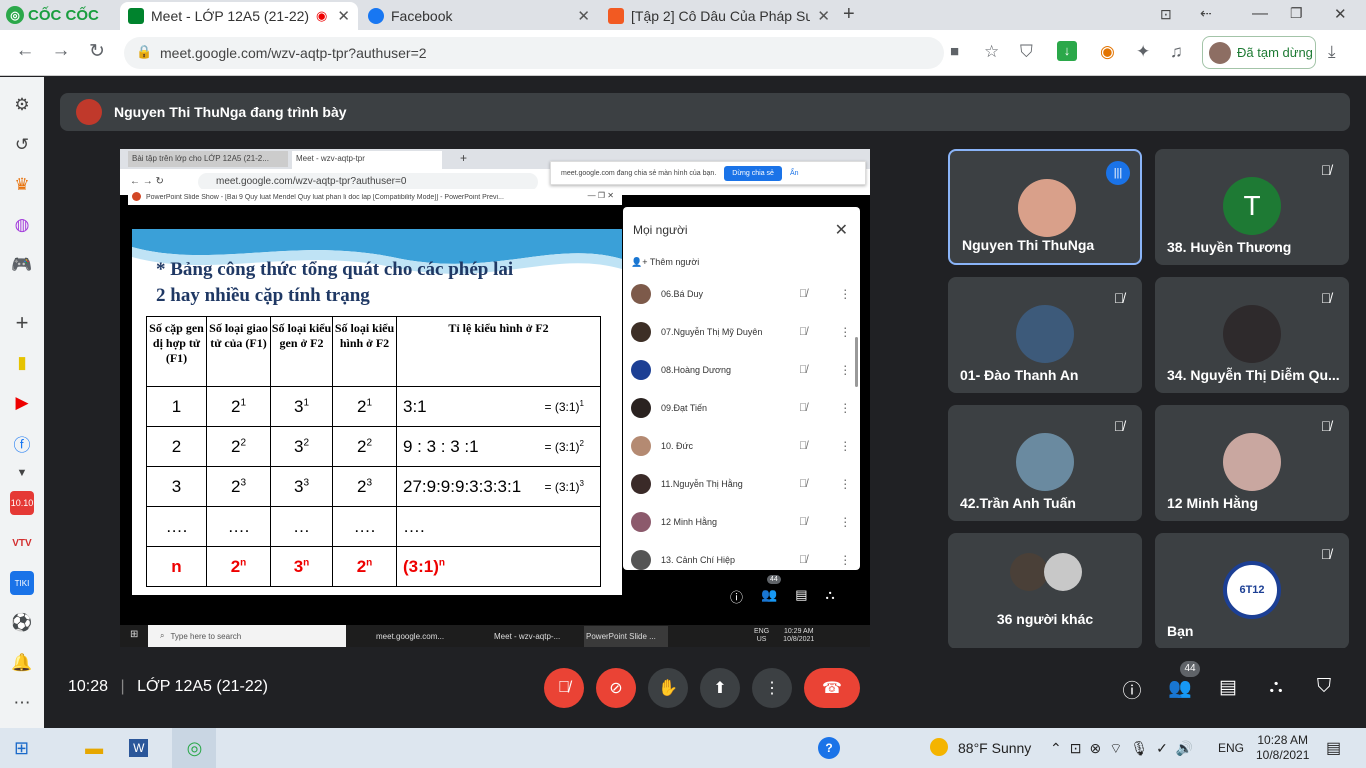 This screenshot has height=768, width=1366. Describe the element at coordinates (772, 688) in the screenshot. I see `more-options-button: ⋮` at that location.